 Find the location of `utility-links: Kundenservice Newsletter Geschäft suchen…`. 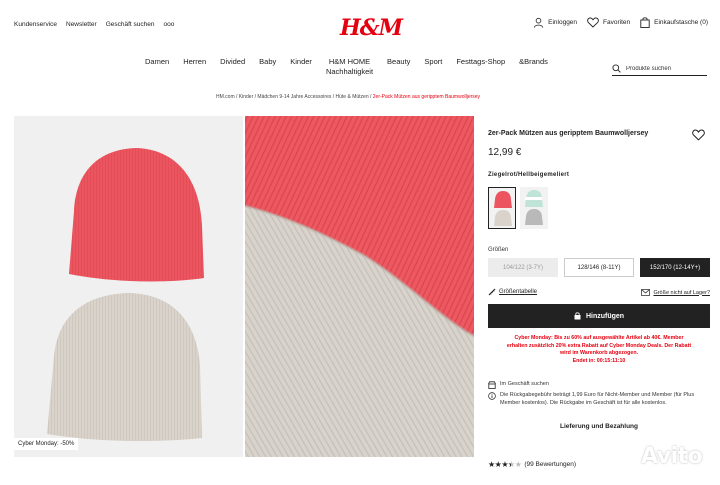

utility-links: Kundenservice Newsletter Geschäft suchen… is located at coordinates (94, 24).